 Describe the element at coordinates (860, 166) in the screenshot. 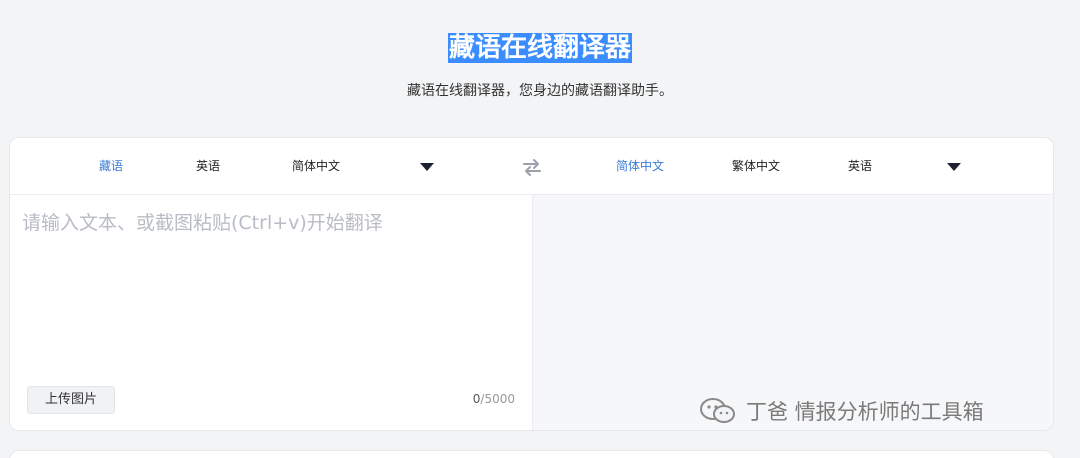

I see `target-lang-english: 英语` at that location.